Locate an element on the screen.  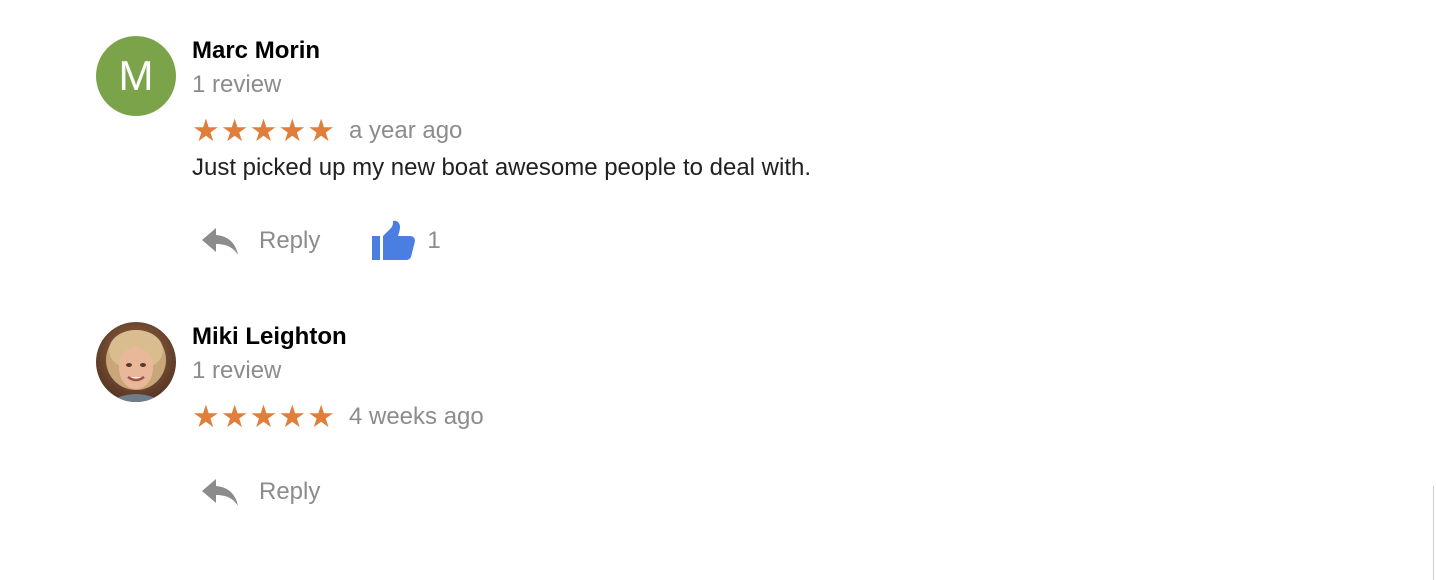
thumbs-up-icon is located at coordinates (394, 240).